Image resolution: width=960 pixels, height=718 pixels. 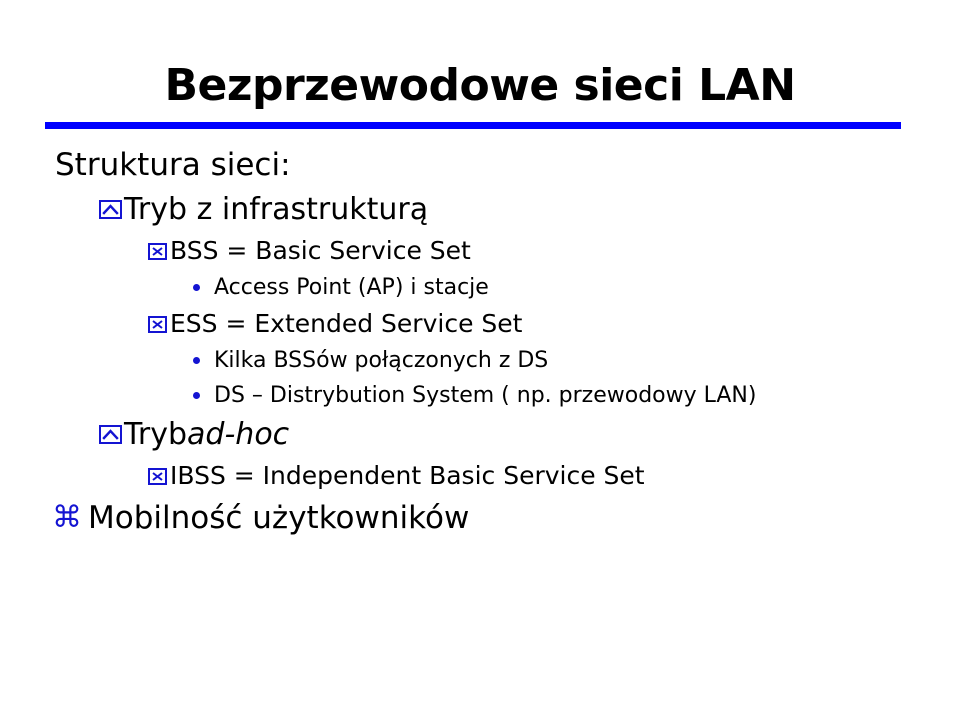 What do you see at coordinates (156, 434) in the screenshot?
I see `bullet-text: Tryb` at bounding box center [156, 434].